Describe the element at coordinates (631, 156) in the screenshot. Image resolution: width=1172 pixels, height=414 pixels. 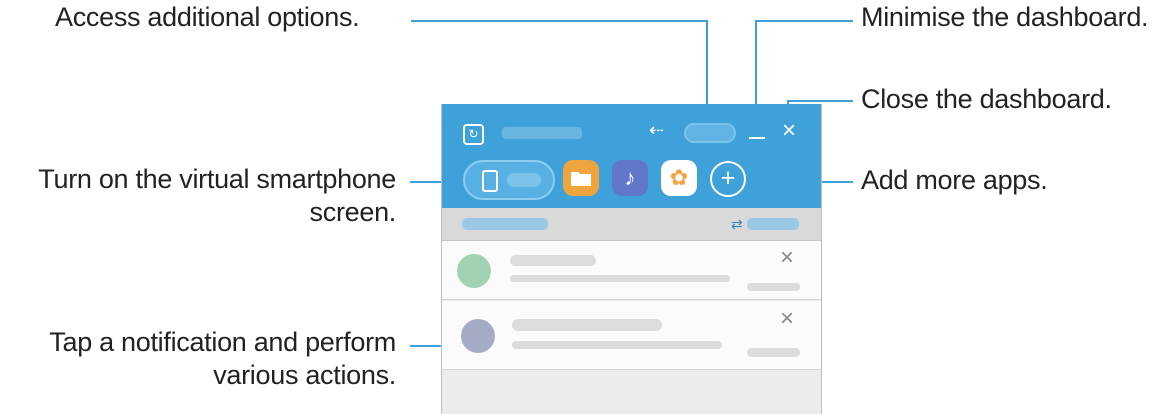
I see `dashboard-header: ↻ ⇠ × ♪ ✿ +` at that location.